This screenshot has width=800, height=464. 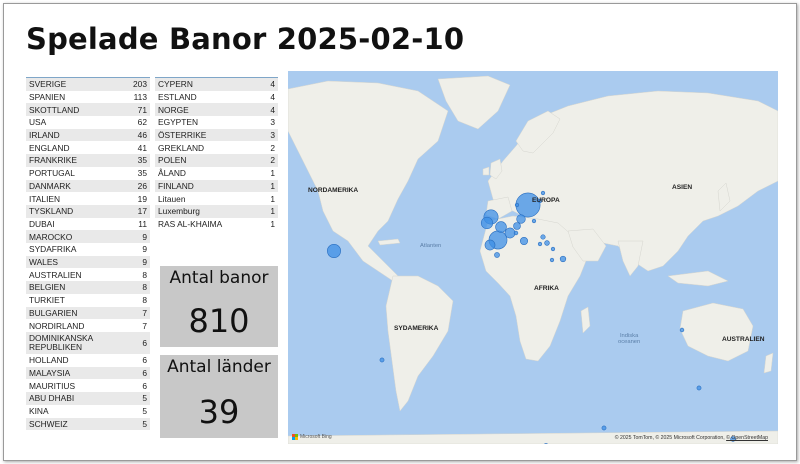 I want to click on map-bubble-usa, so click(x=334, y=251).